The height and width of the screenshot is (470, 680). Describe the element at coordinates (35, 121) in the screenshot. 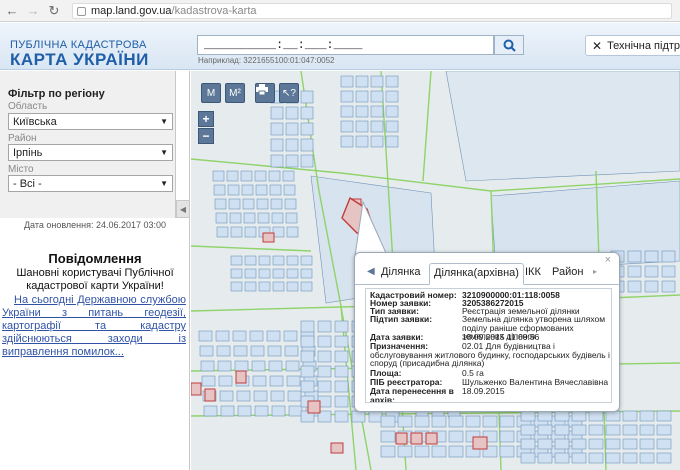

I see `oblast-value: Київська` at that location.